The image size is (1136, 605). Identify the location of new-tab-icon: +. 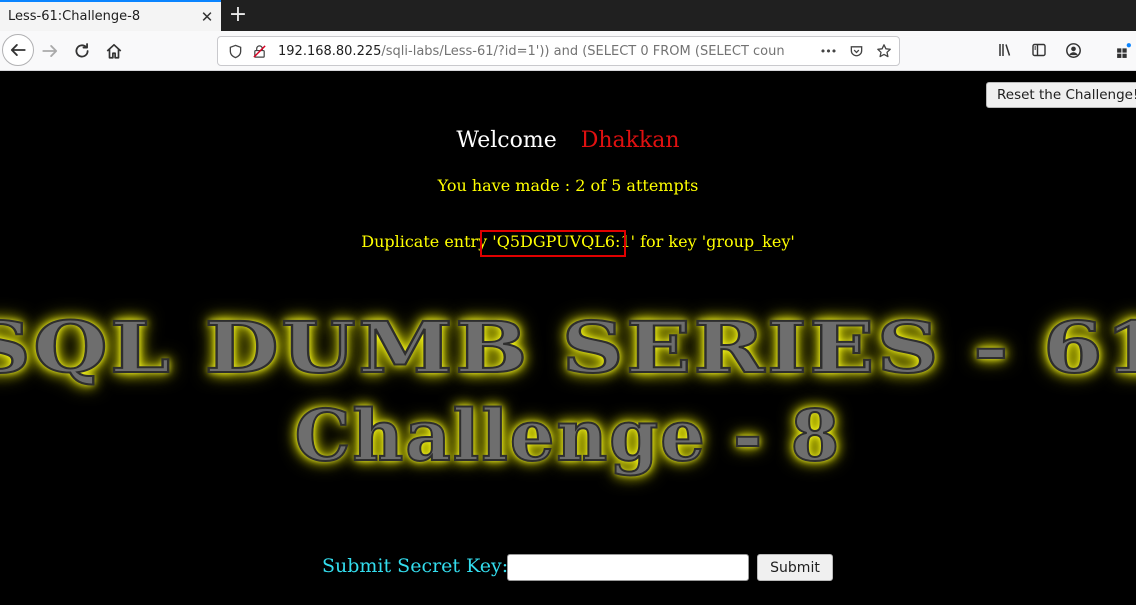
(238, 15).